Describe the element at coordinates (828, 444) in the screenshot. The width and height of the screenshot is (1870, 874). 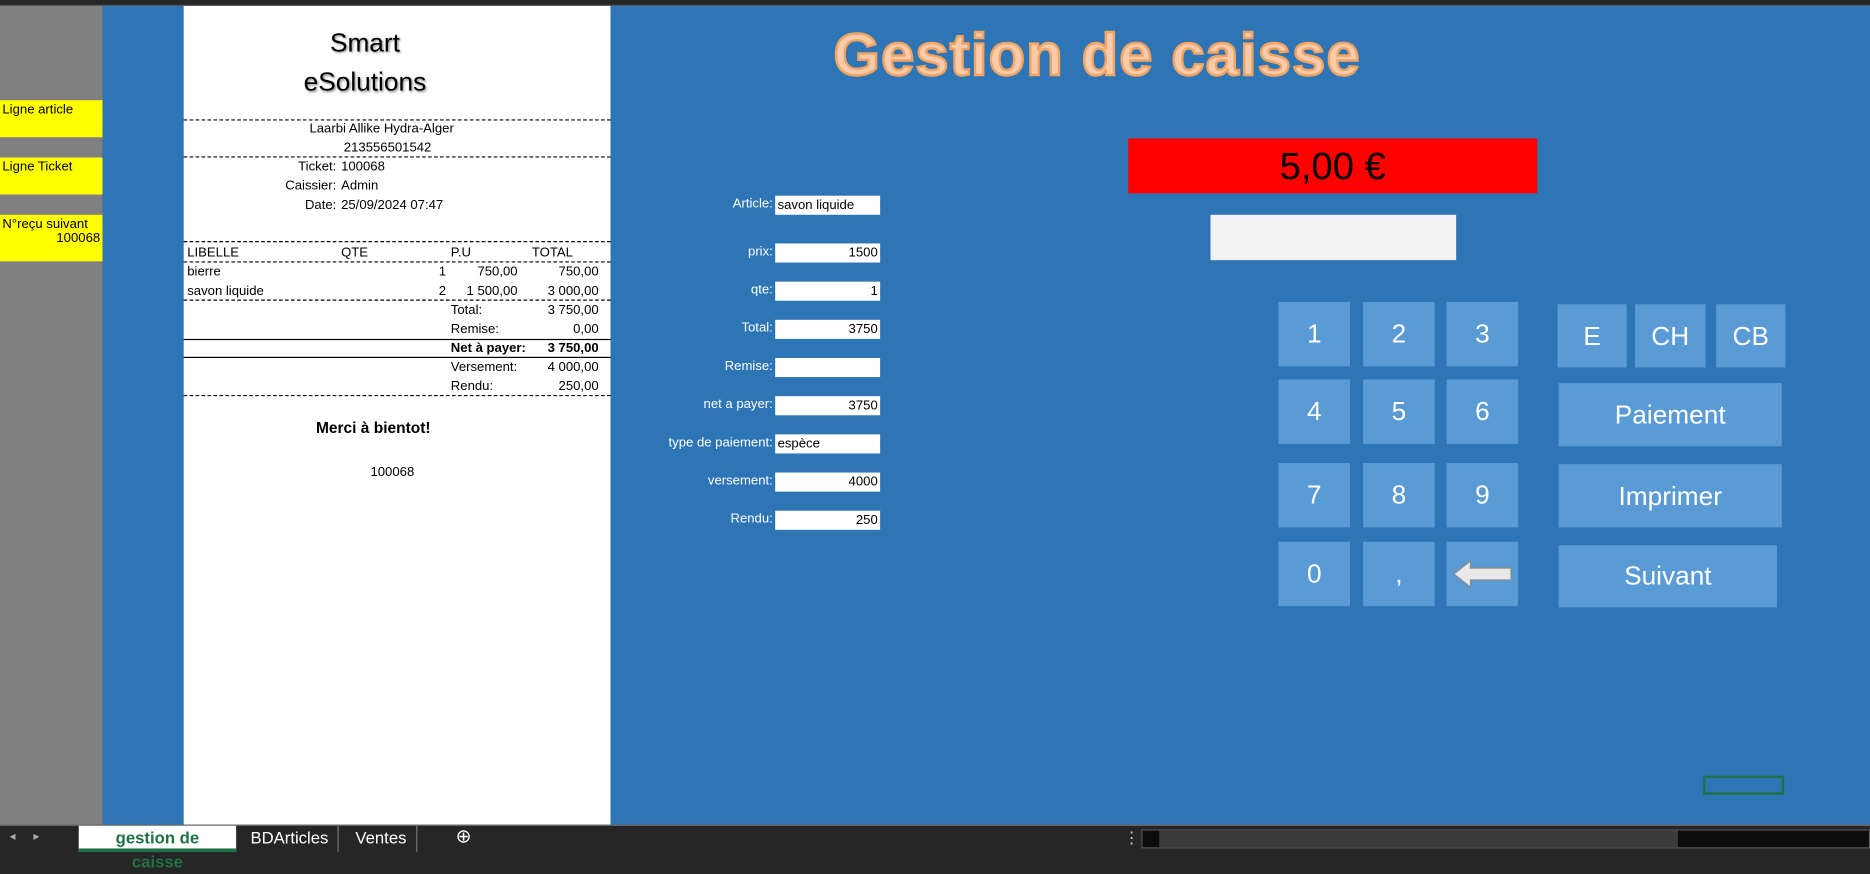
I see `form-input: espèce` at that location.